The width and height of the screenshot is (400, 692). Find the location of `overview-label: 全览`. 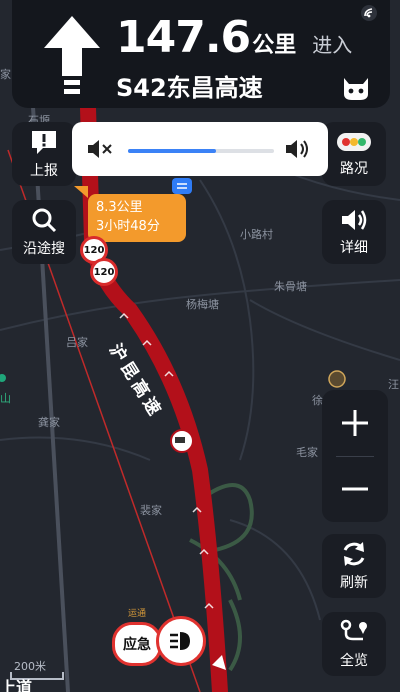

overview-label: 全览 is located at coordinates (354, 661).